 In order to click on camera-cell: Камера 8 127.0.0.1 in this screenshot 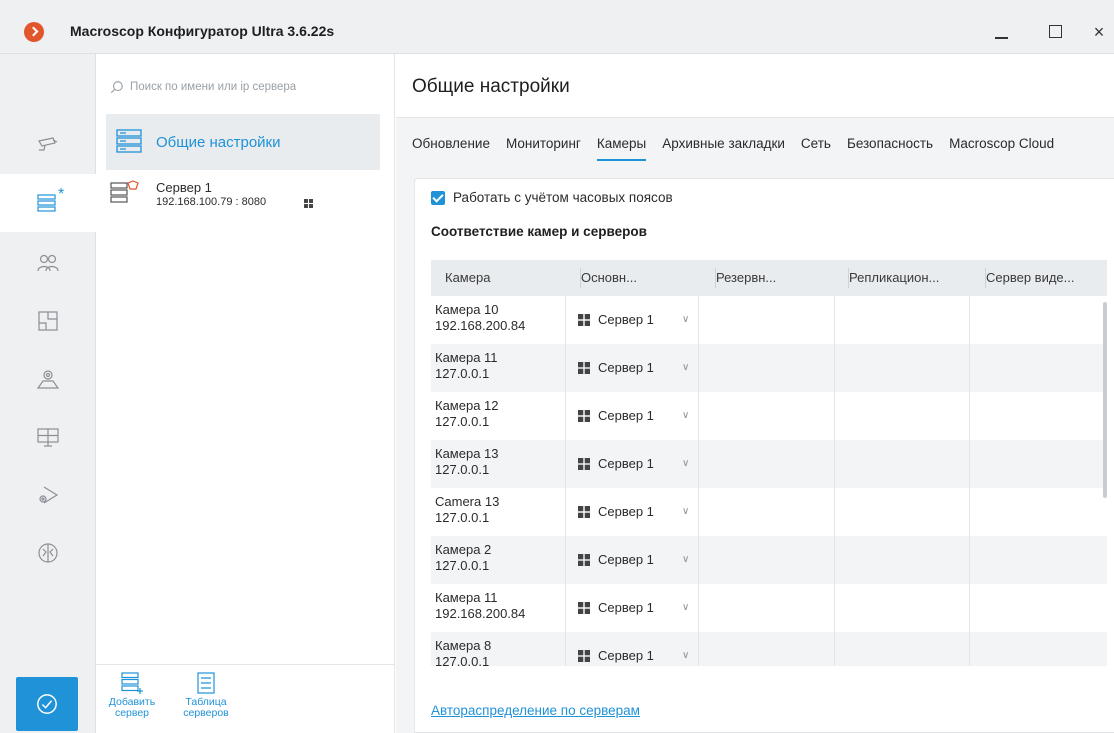, I will do `click(463, 652)`.